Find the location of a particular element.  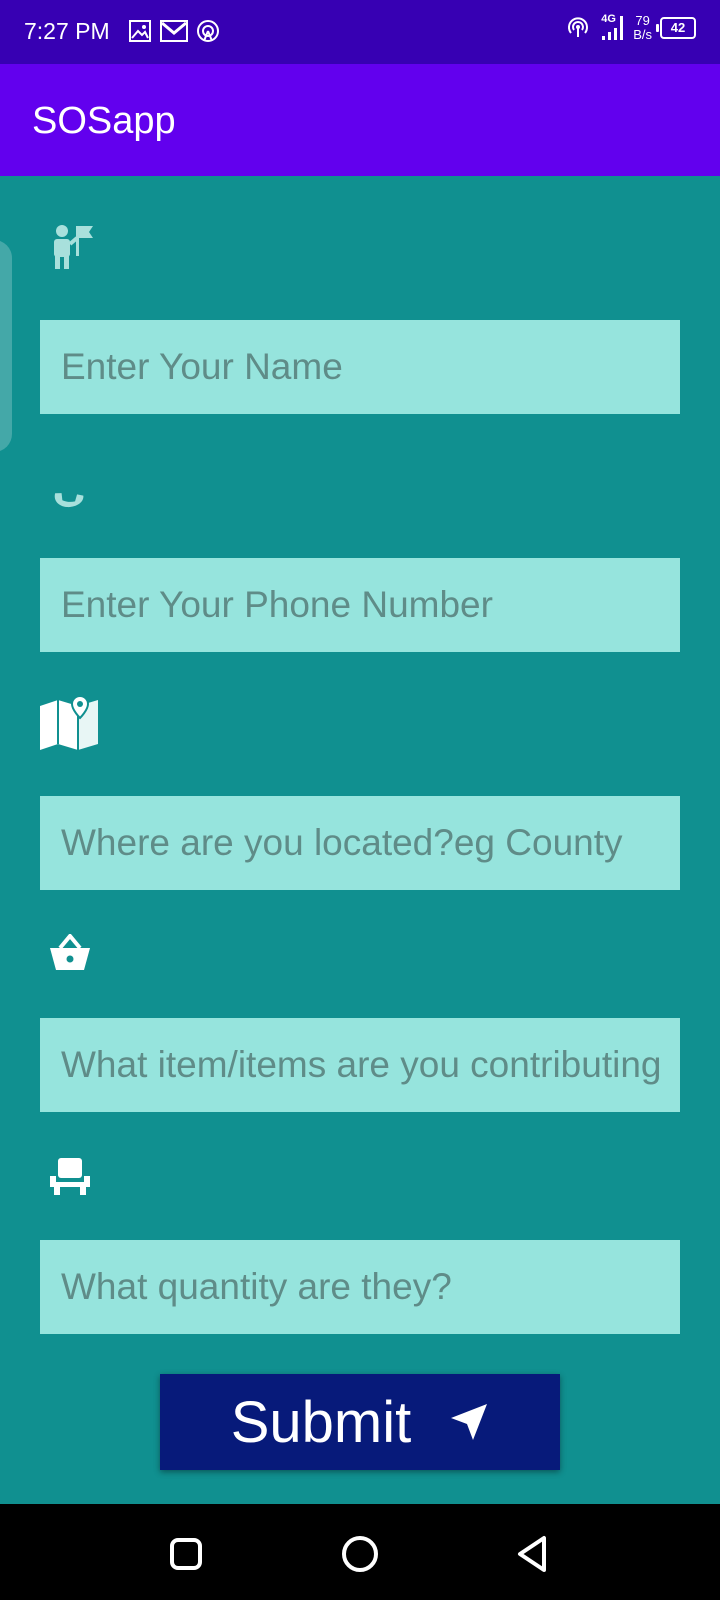

back-triangle-icon is located at coordinates (534, 1554).